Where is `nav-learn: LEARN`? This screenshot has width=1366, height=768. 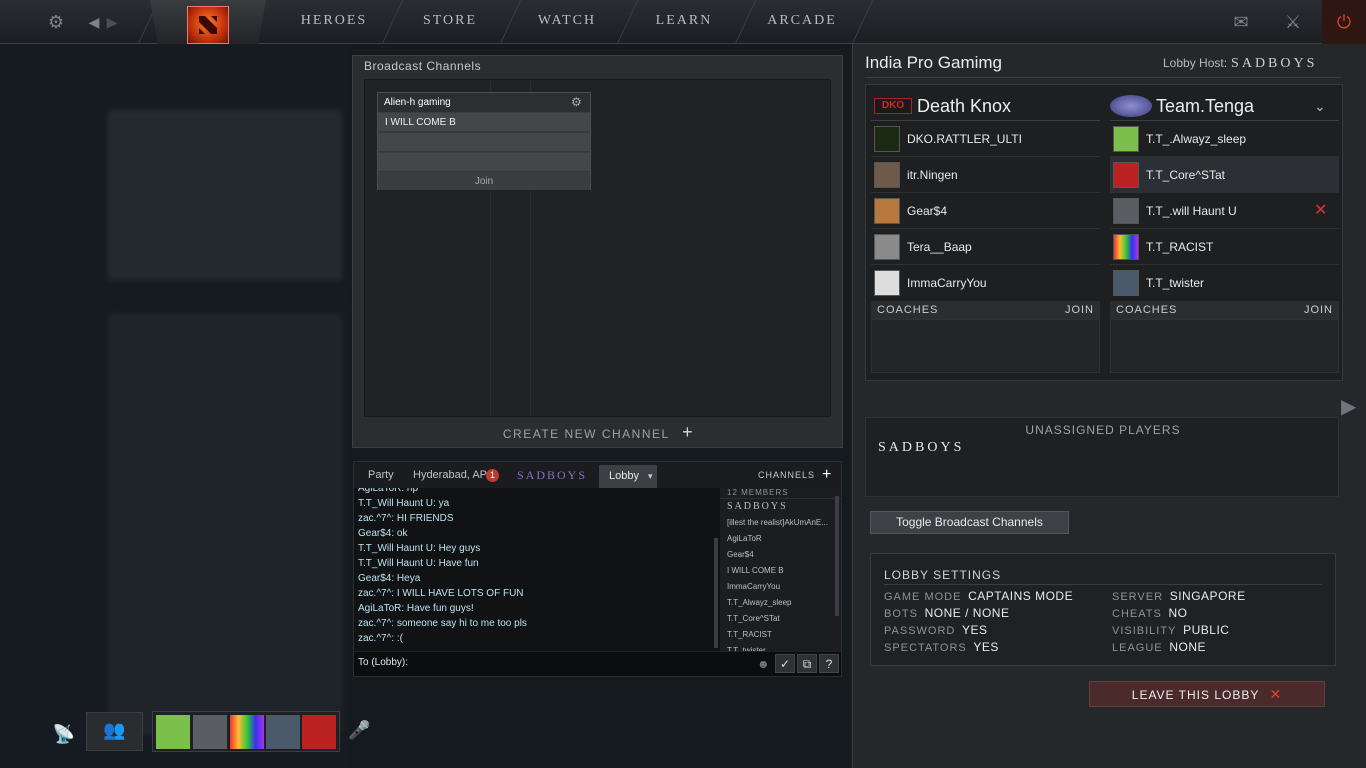 nav-learn: LEARN is located at coordinates (684, 22).